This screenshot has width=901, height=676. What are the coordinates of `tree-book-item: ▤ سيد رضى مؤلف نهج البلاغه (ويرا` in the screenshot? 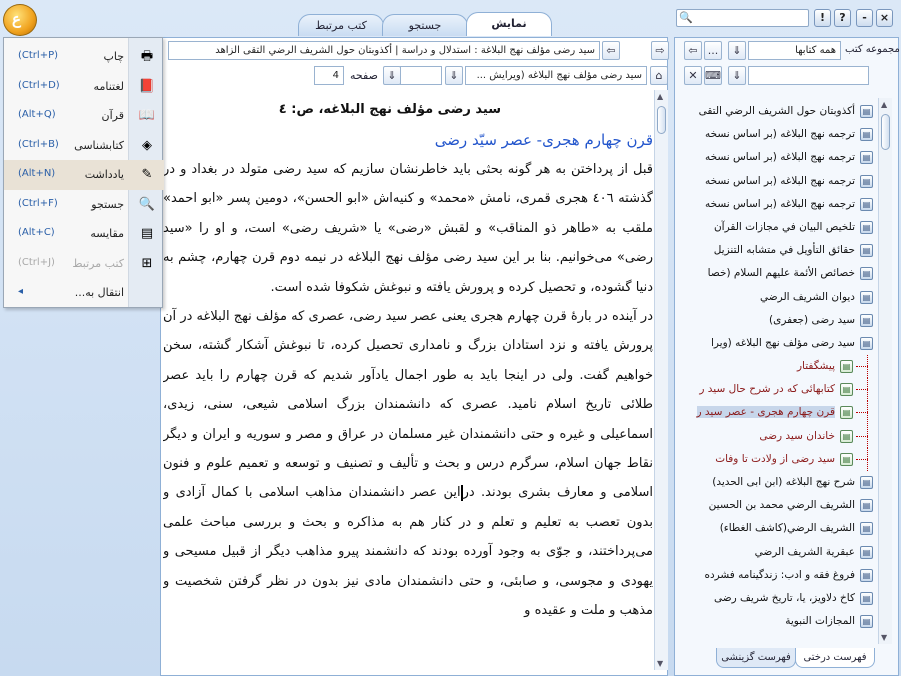 It's located at (777, 343).